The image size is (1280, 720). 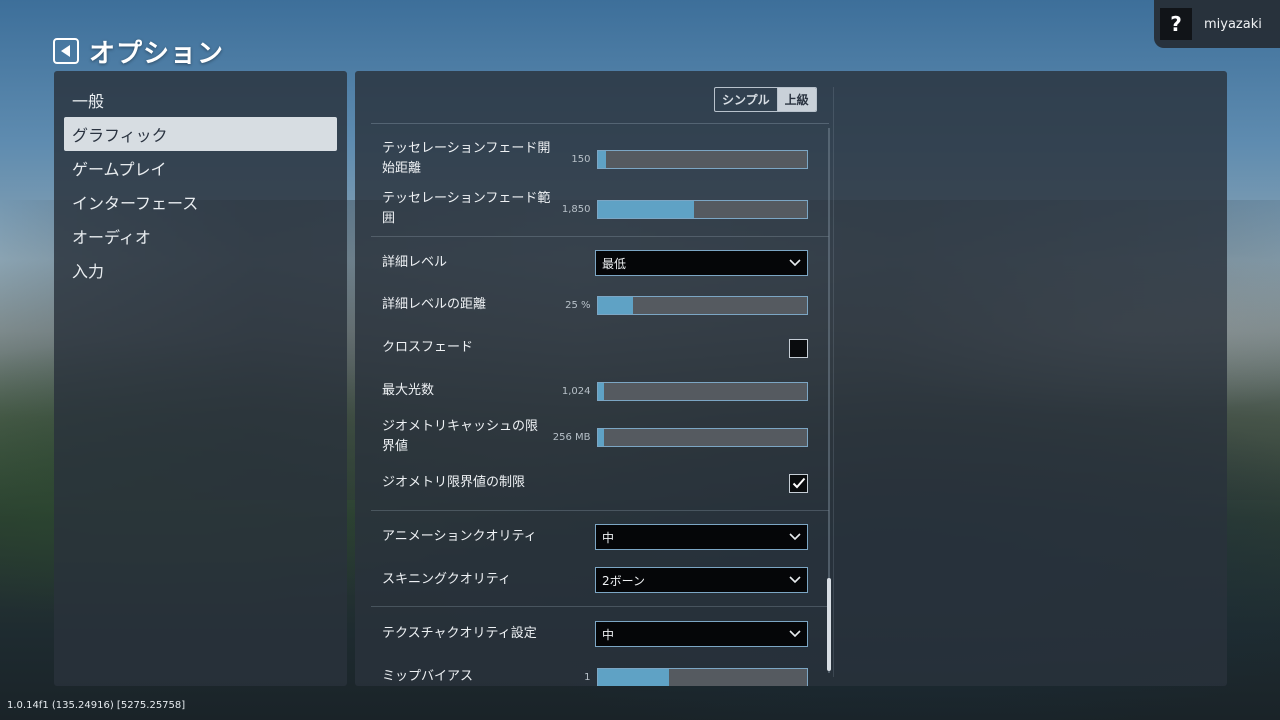 What do you see at coordinates (459, 633) in the screenshot?
I see `setting-label: テクスチャクオリティ設定` at bounding box center [459, 633].